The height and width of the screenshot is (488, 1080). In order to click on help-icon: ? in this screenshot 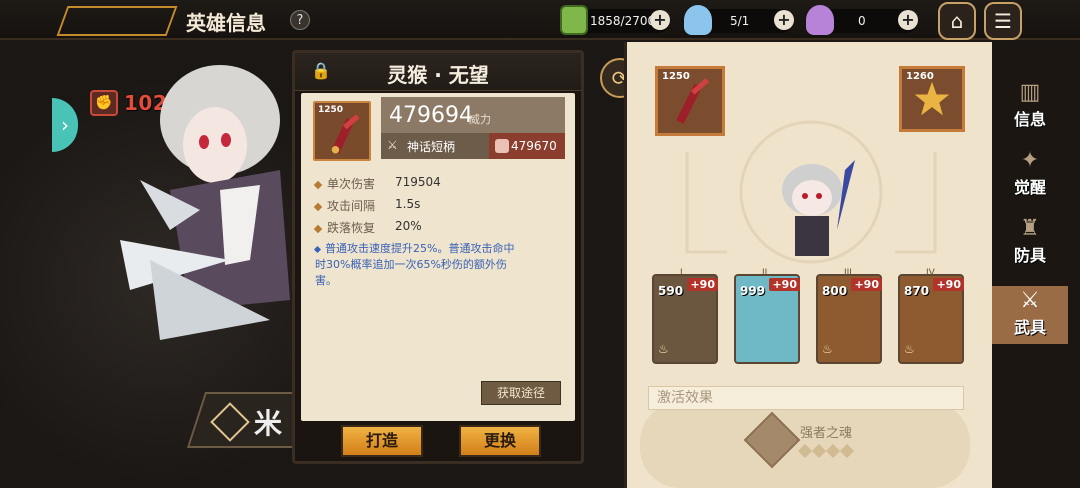, I will do `click(300, 20)`.